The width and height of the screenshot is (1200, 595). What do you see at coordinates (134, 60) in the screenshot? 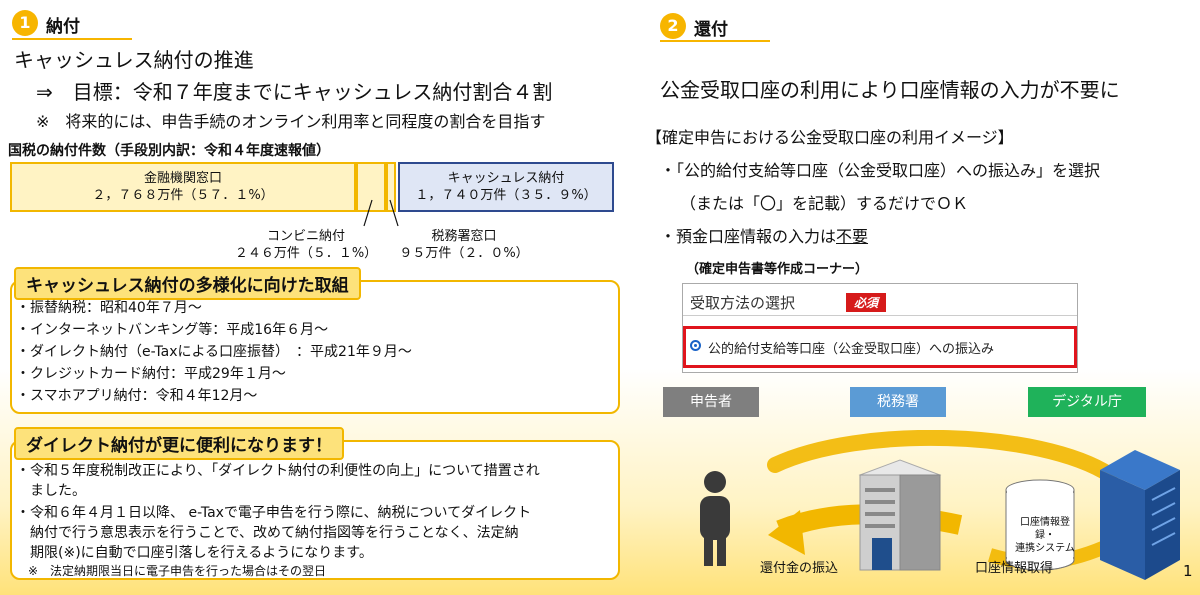
I see `left-headline: キャッシュレス納付の推進` at bounding box center [134, 60].